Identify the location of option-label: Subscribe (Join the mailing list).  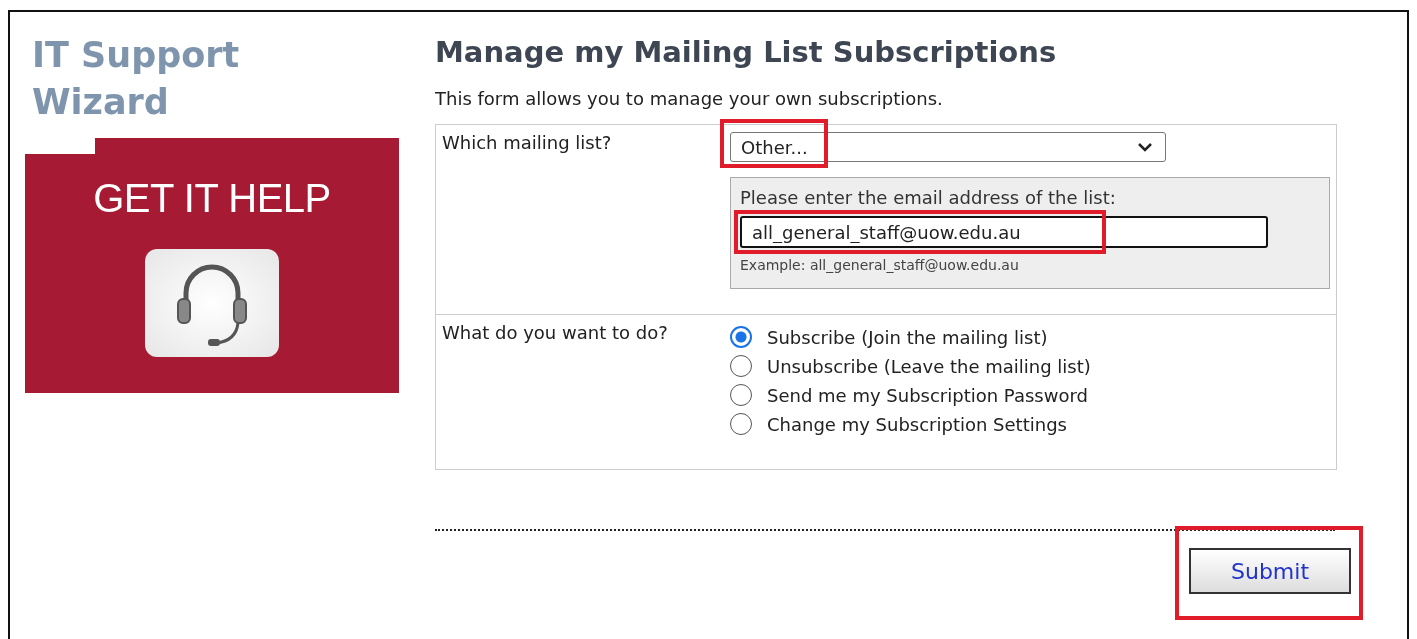
(907, 337).